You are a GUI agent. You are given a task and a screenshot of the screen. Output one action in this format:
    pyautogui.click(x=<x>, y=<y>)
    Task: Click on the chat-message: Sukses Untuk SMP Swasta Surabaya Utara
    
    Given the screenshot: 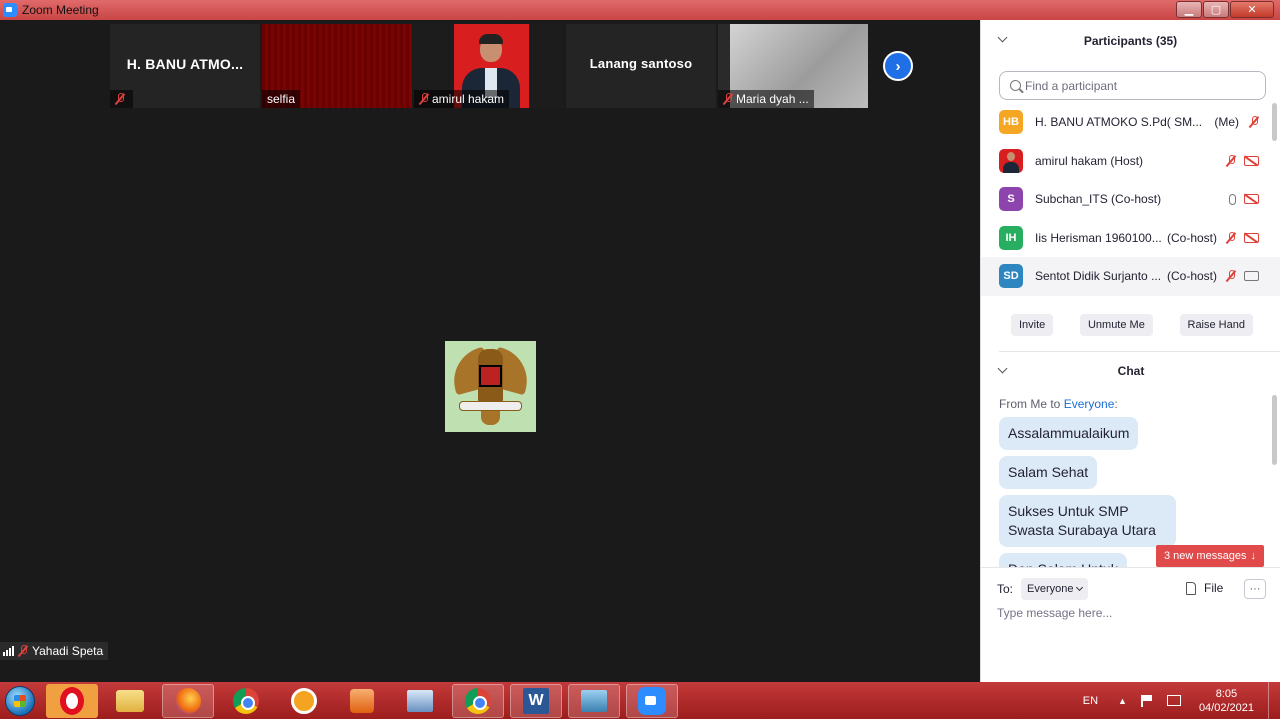 What is the action you would take?
    pyautogui.click(x=1087, y=521)
    